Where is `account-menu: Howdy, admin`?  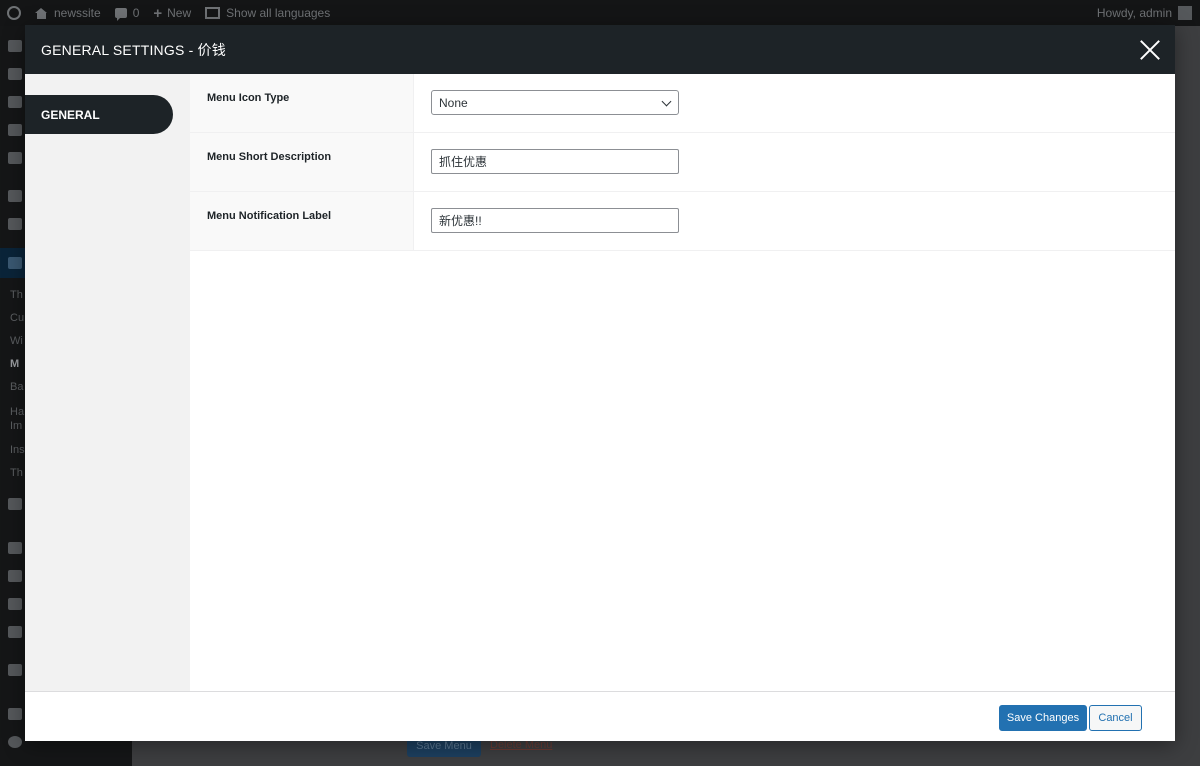 account-menu: Howdy, admin is located at coordinates (1148, 13).